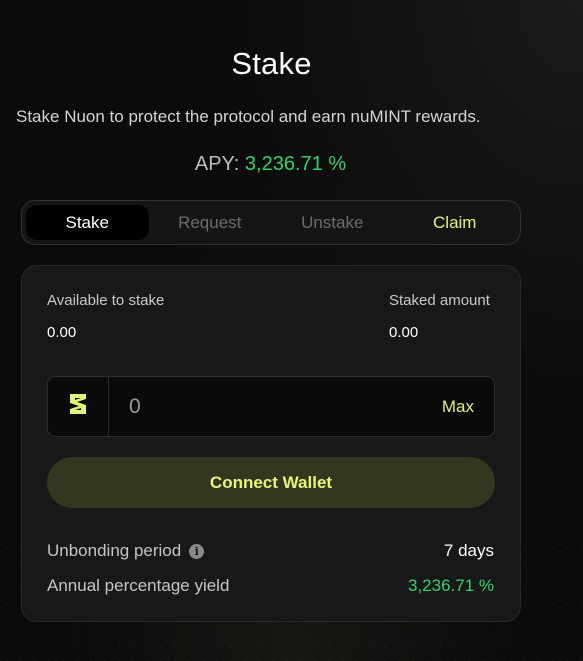 This screenshot has height=661, width=583. I want to click on nuon-logo-icon, so click(78, 406).